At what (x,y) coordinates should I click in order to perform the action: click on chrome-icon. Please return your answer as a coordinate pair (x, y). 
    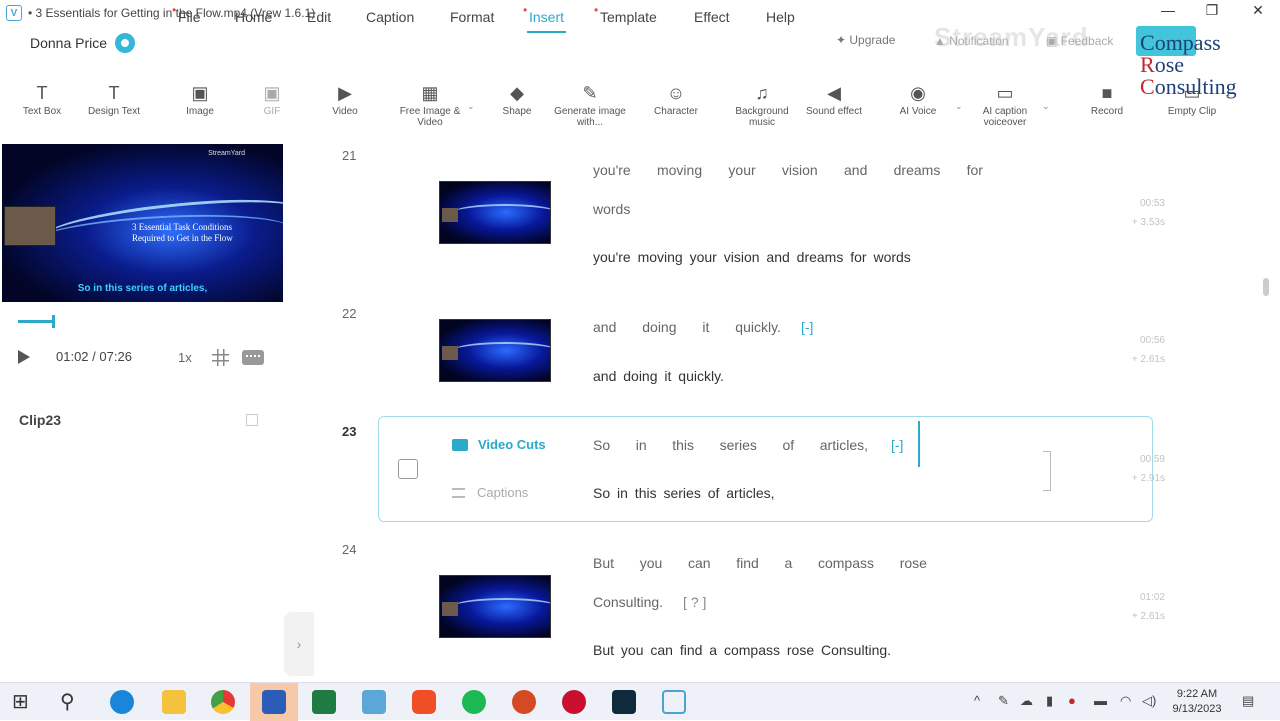
    Looking at the image, I should click on (223, 702).